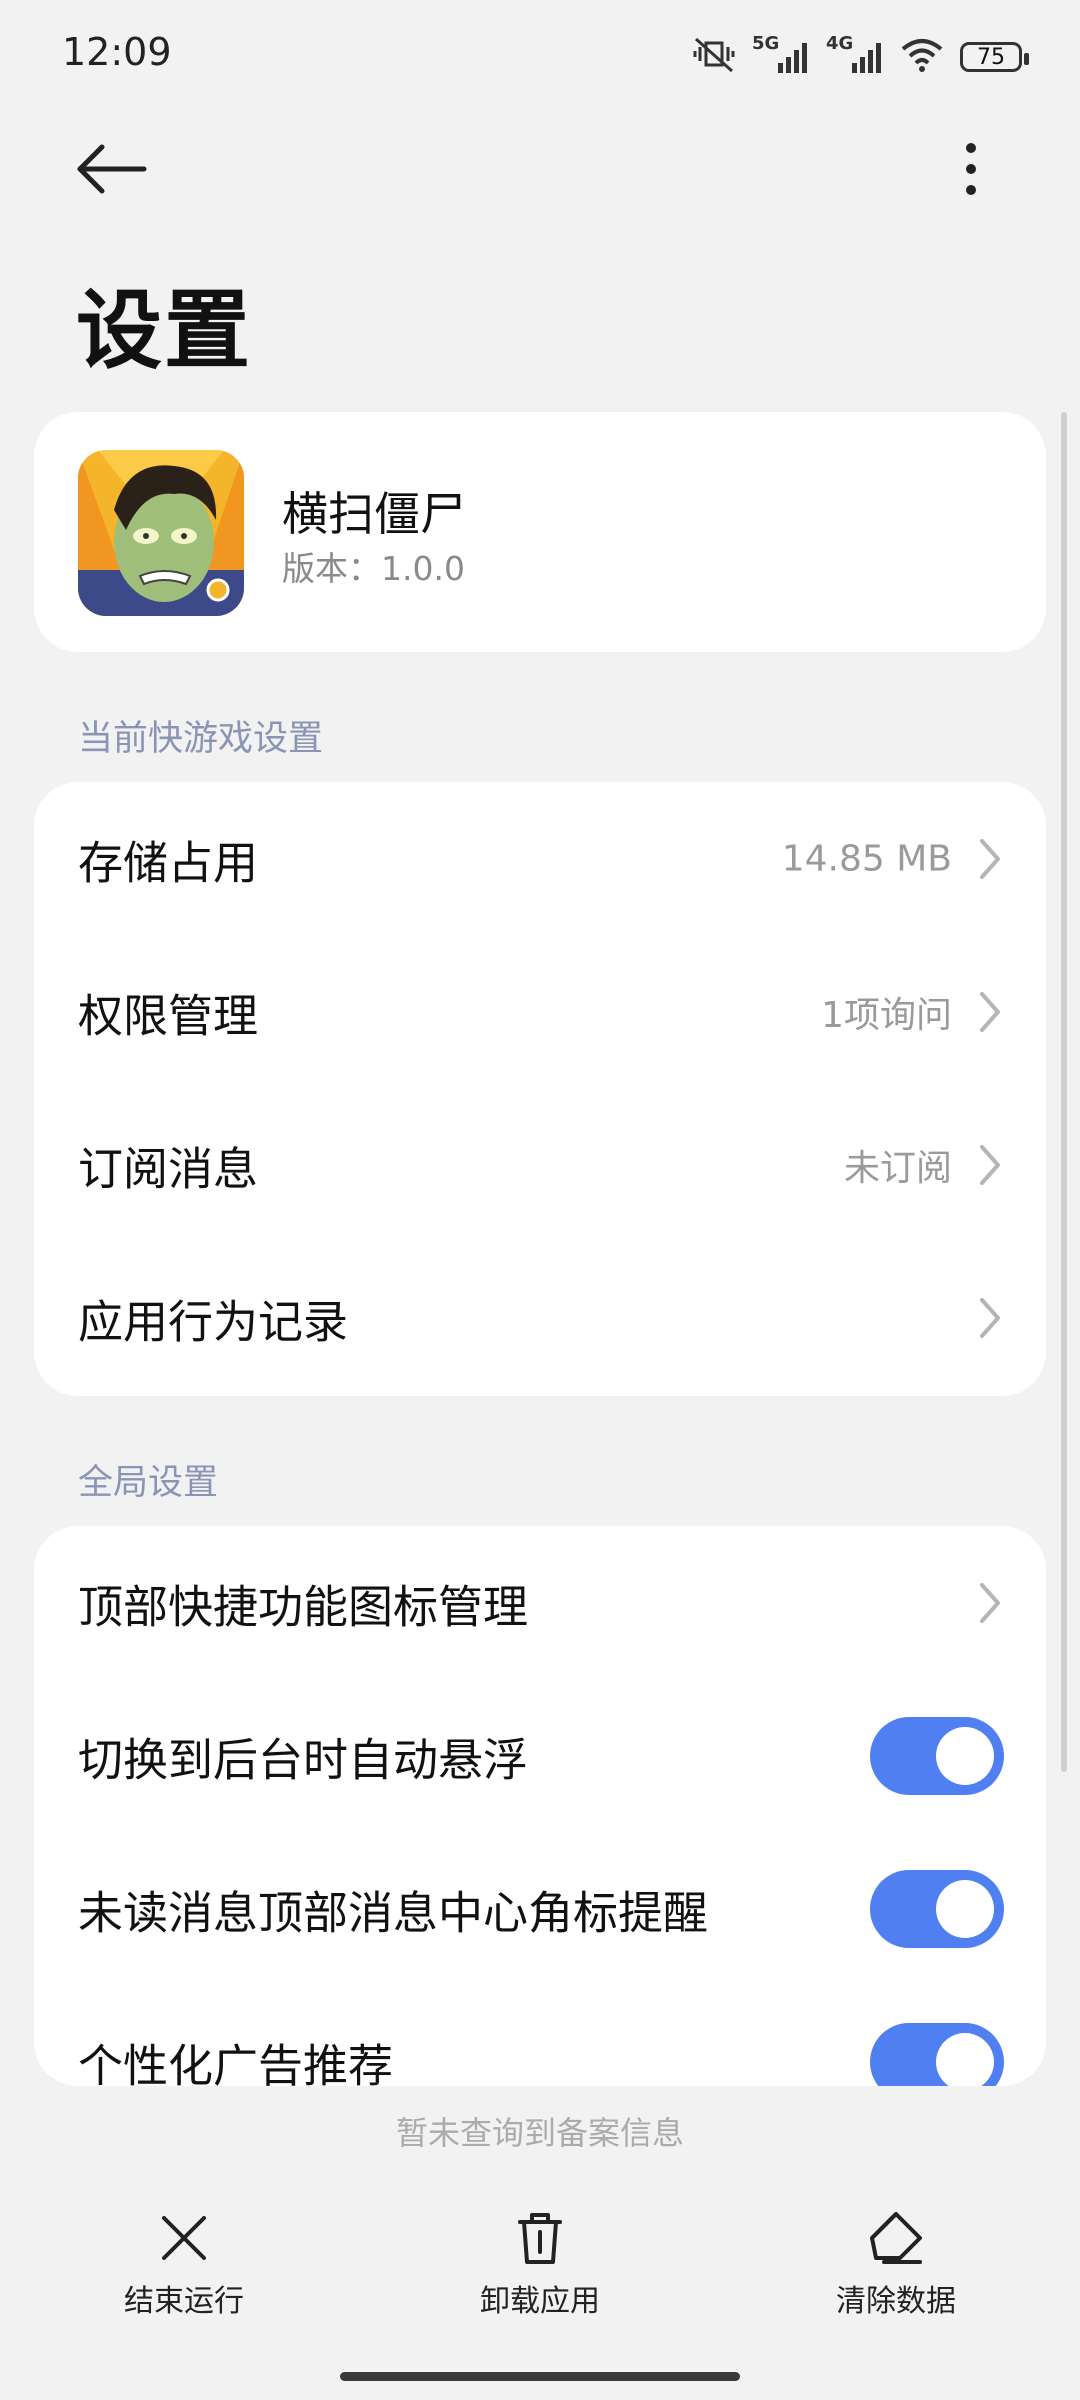 This screenshot has width=1080, height=2400. What do you see at coordinates (540, 532) in the screenshot?
I see `app-info-card: 横扫僵尸 版本：1.0.0` at bounding box center [540, 532].